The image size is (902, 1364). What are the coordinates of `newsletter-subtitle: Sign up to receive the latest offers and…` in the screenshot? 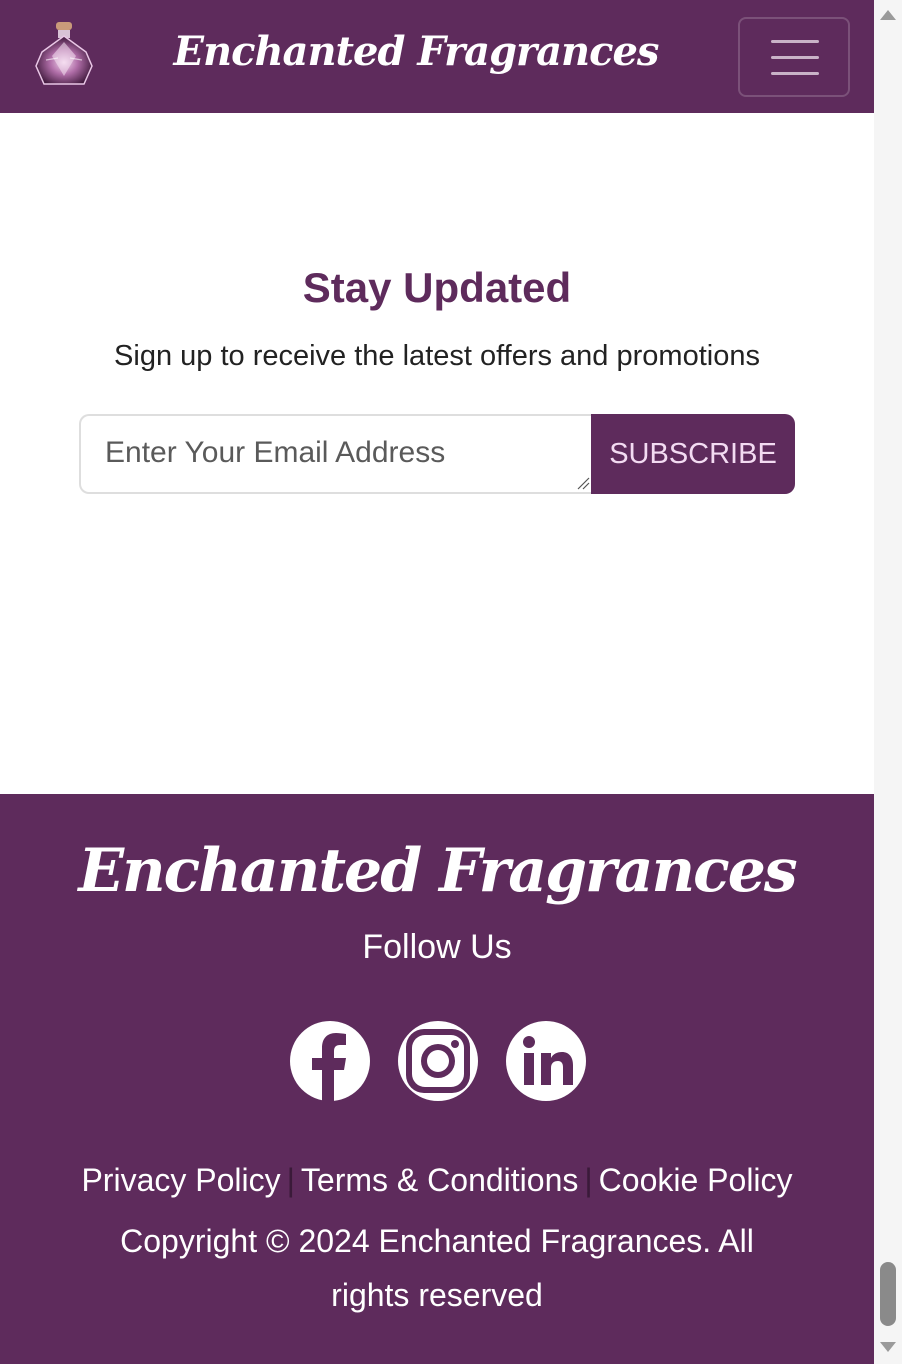 It's located at (437, 356).